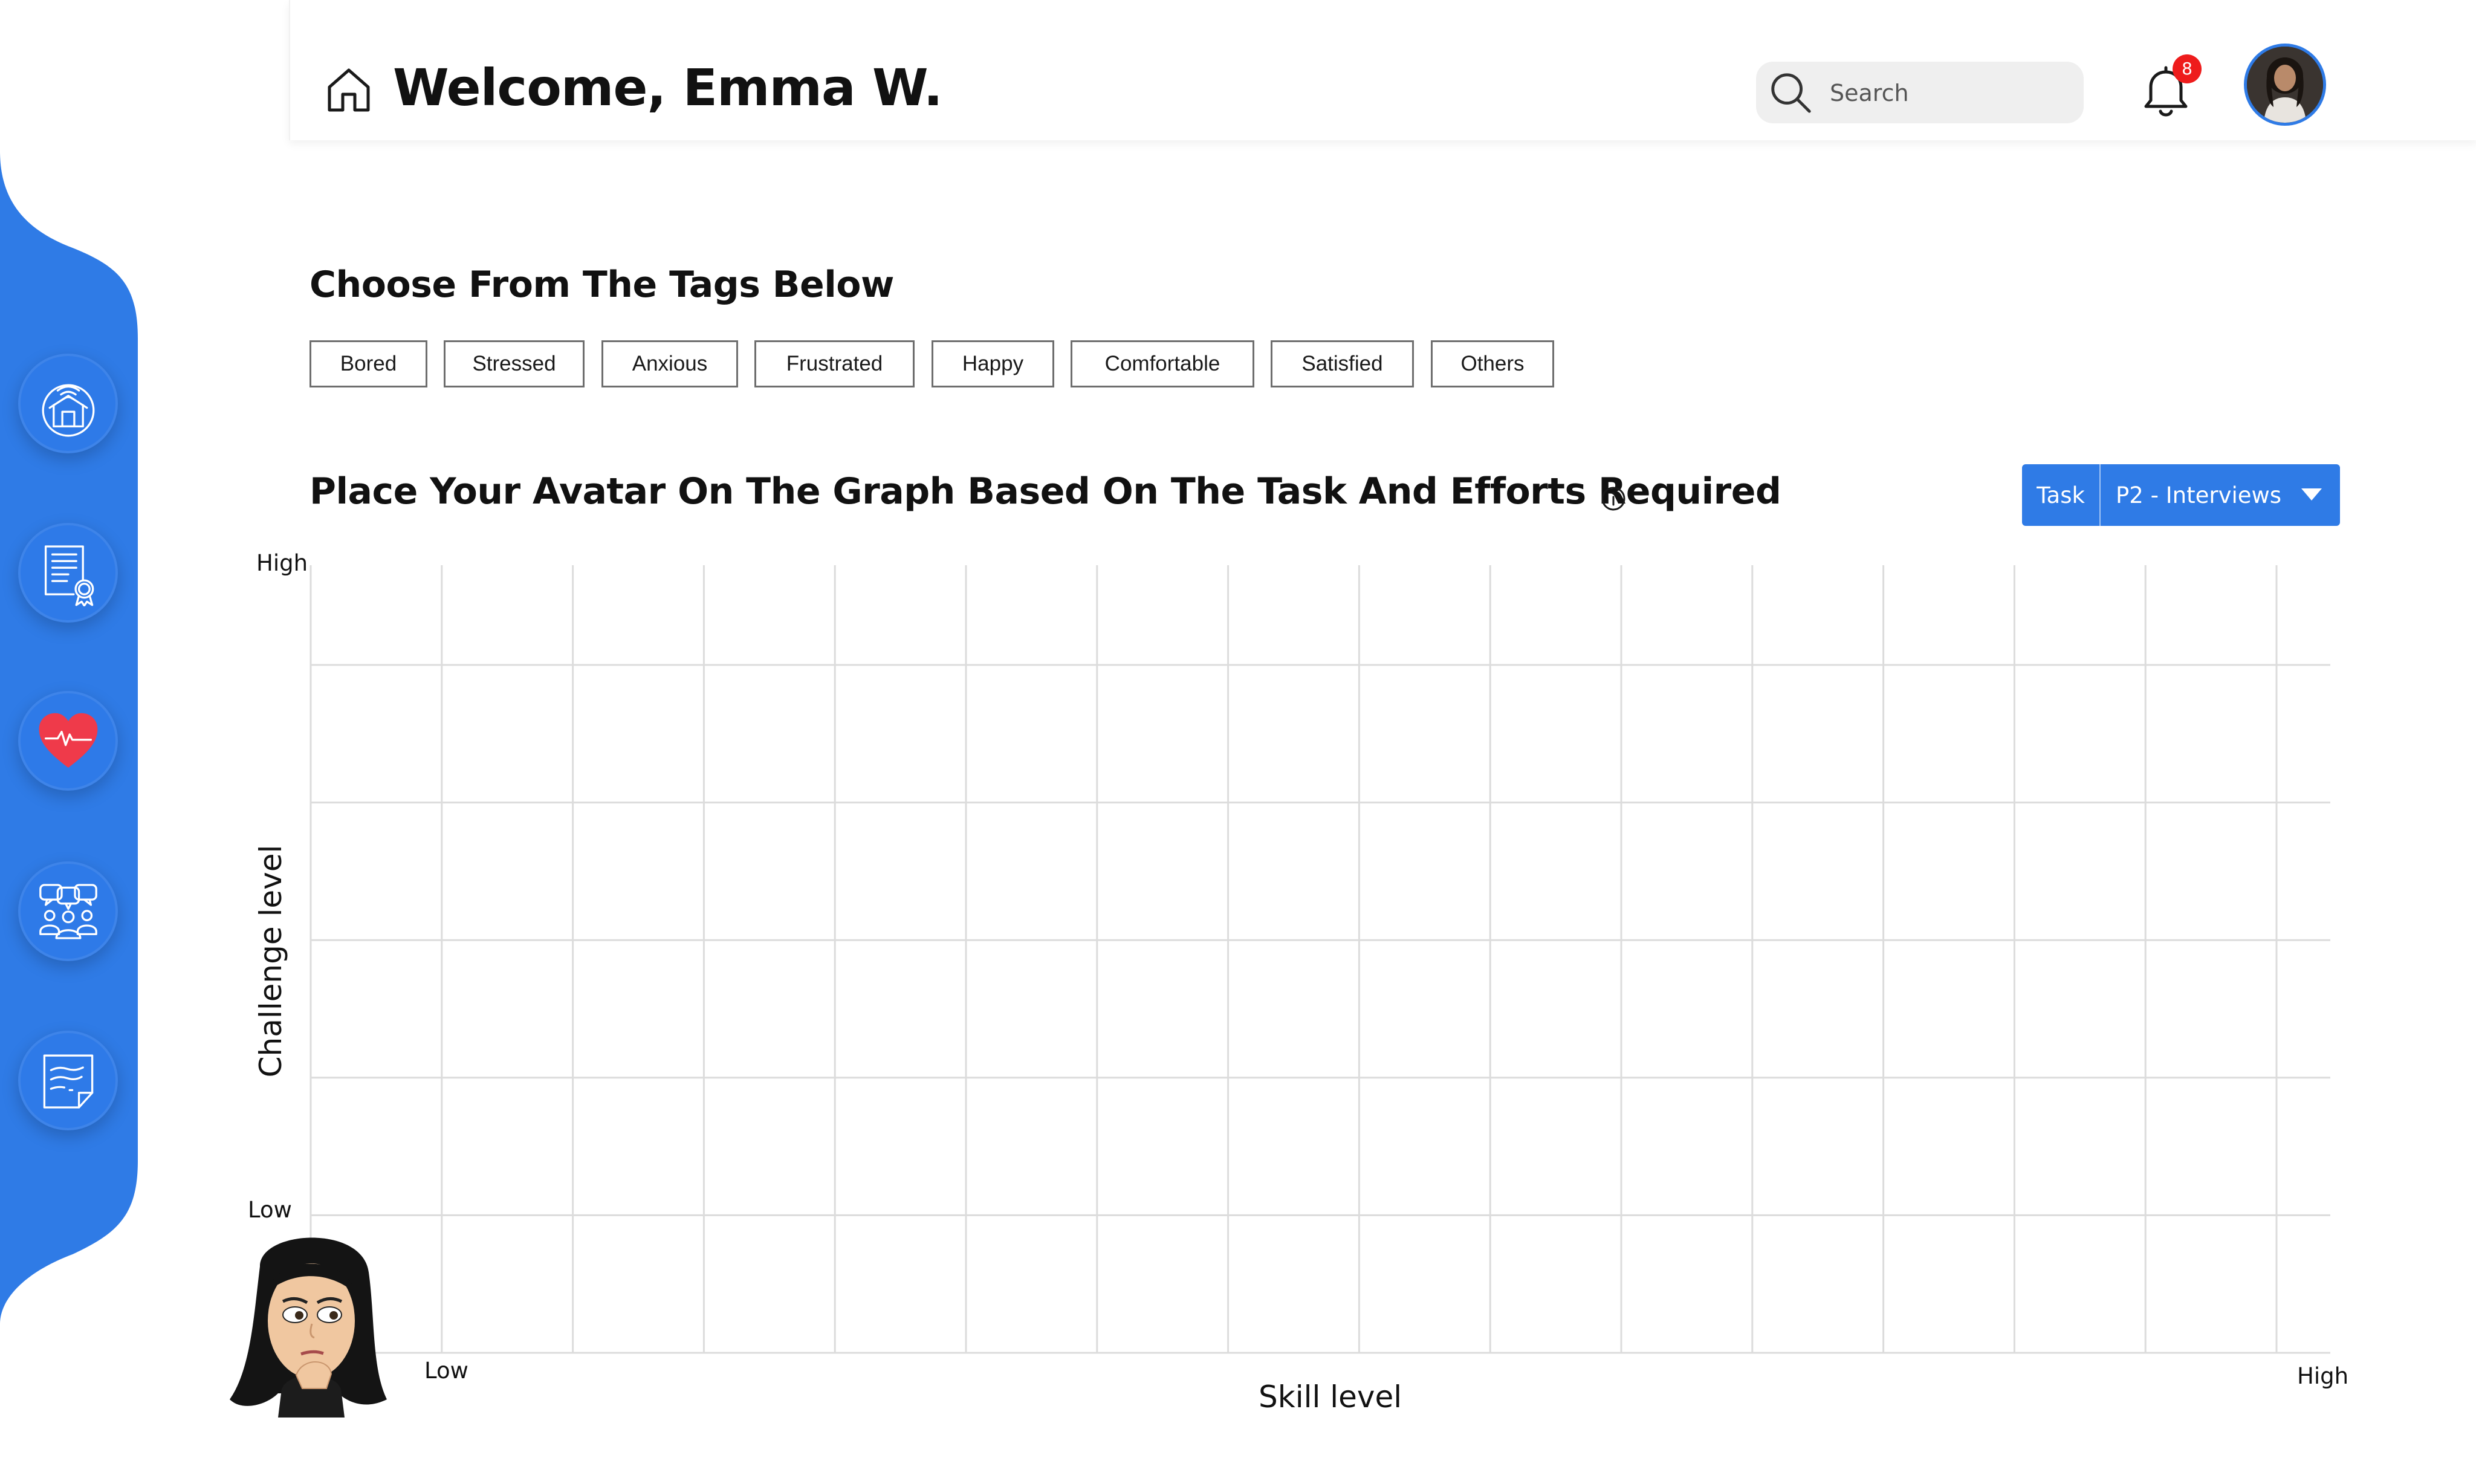  Describe the element at coordinates (69, 575) in the screenshot. I see `certificate-icon` at that location.